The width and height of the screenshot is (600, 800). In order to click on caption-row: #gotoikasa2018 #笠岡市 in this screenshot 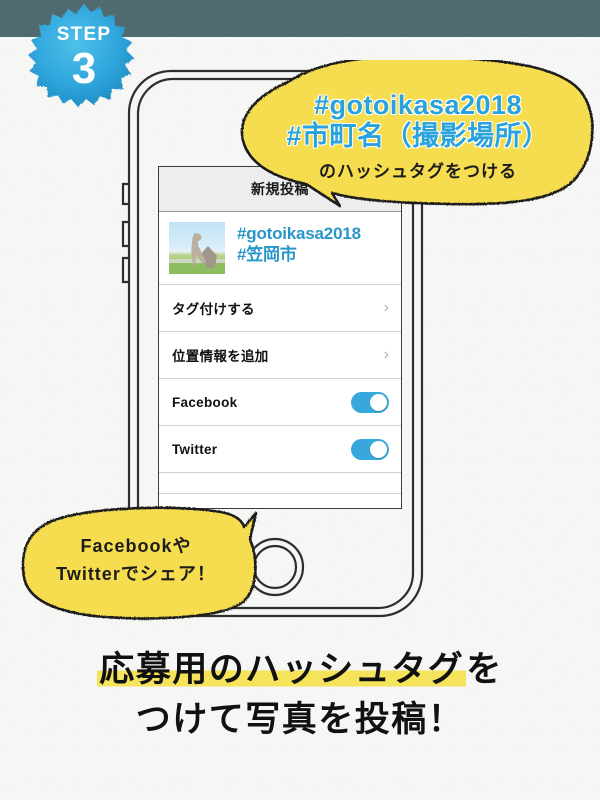, I will do `click(280, 248)`.